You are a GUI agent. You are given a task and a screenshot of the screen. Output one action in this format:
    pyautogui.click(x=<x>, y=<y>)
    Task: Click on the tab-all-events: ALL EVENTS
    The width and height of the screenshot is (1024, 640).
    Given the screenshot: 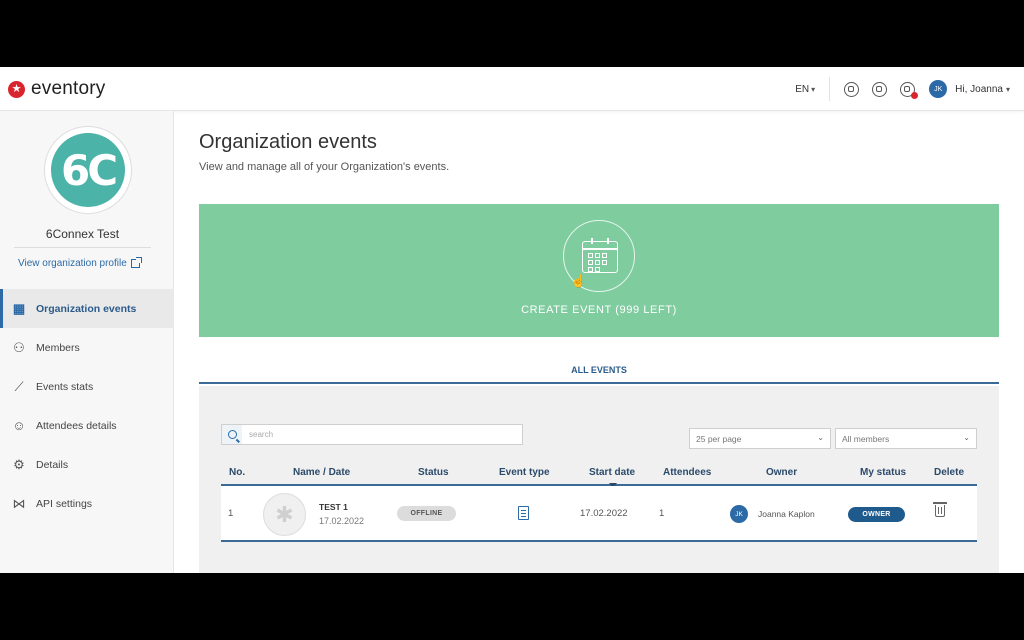 What is the action you would take?
    pyautogui.click(x=599, y=370)
    